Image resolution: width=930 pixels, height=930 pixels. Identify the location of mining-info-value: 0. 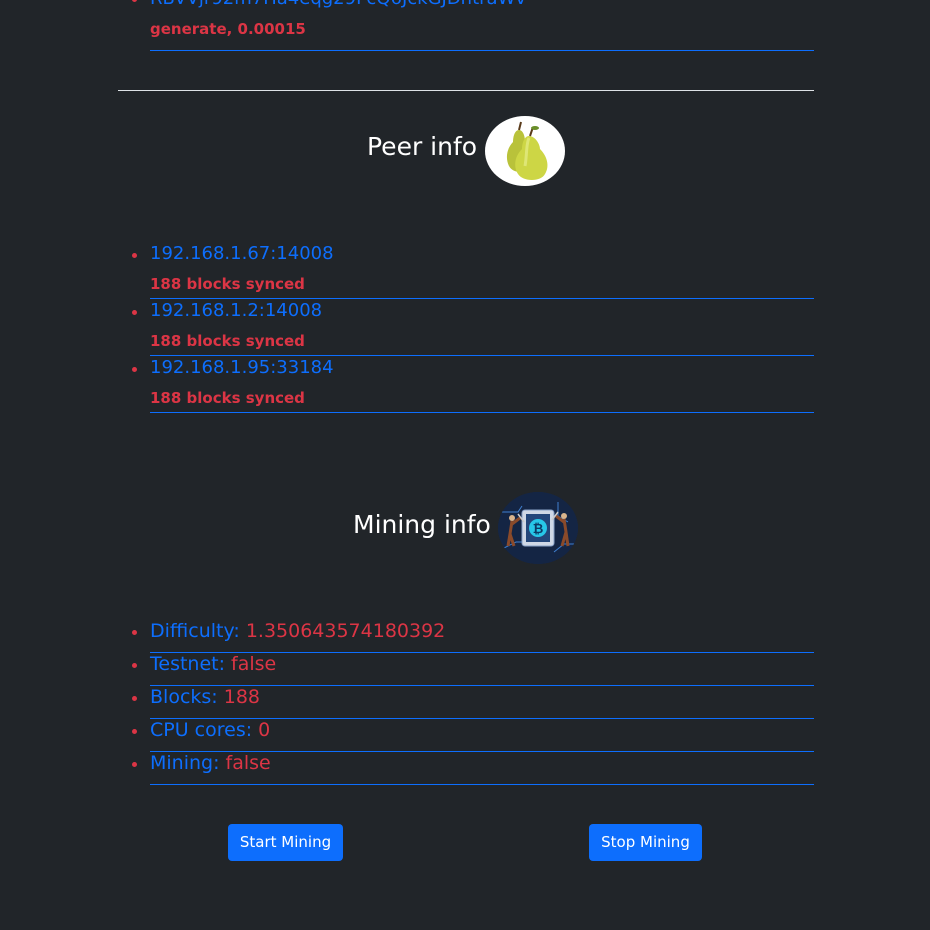
(264, 730).